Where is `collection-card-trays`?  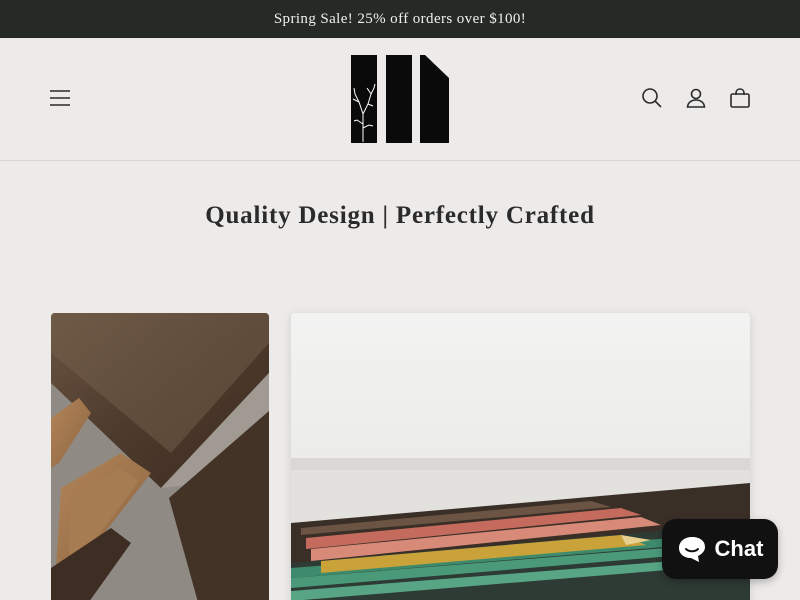
collection-card-trays is located at coordinates (160, 456).